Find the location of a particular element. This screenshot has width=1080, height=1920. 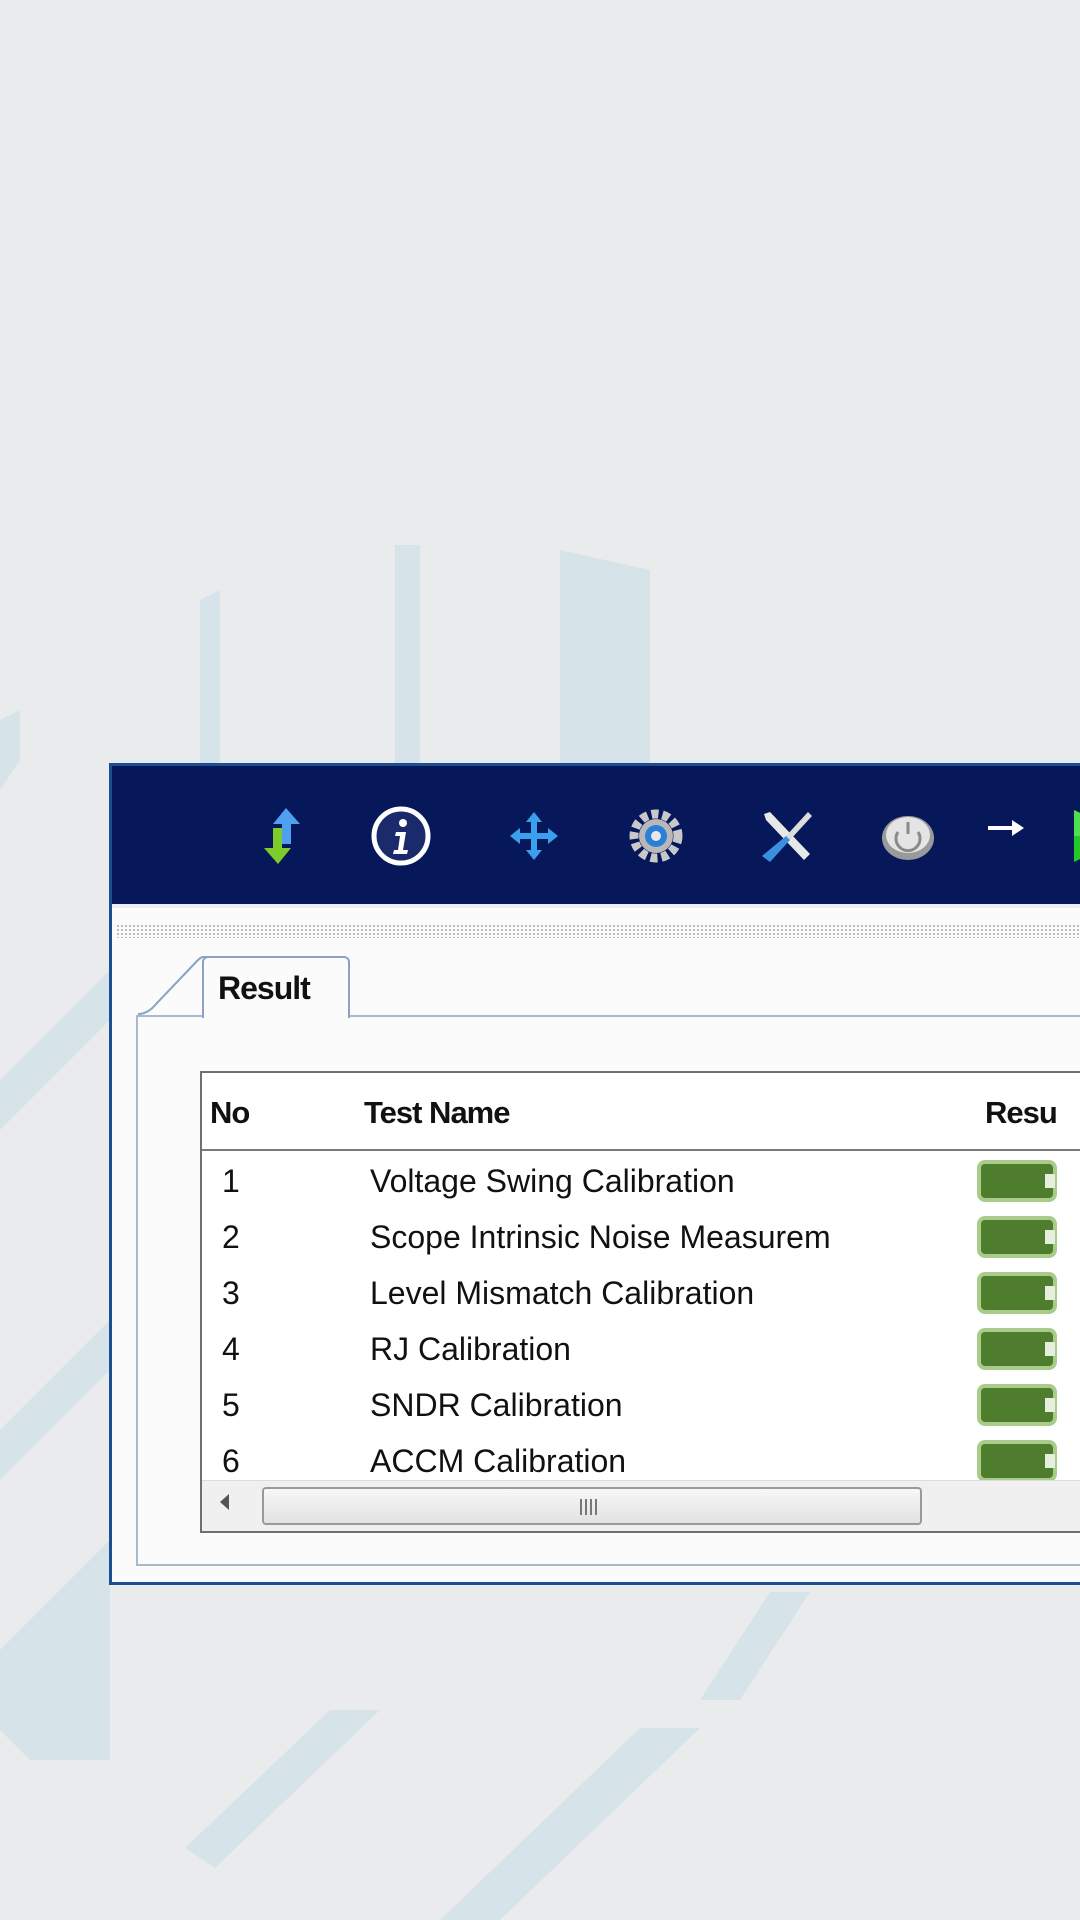

row-number: 6 is located at coordinates (231, 1461).